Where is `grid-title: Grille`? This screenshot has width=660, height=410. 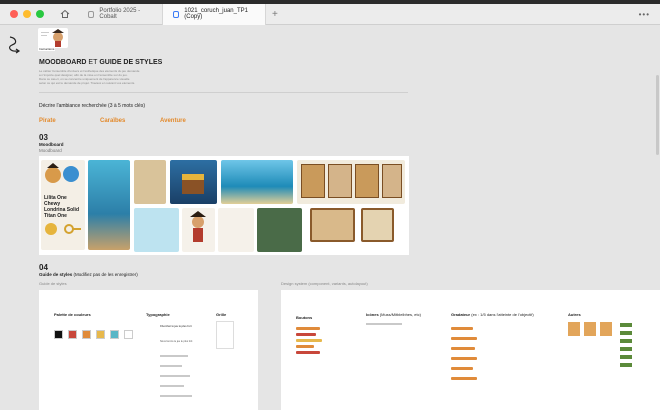 grid-title: Grille is located at coordinates (221, 314).